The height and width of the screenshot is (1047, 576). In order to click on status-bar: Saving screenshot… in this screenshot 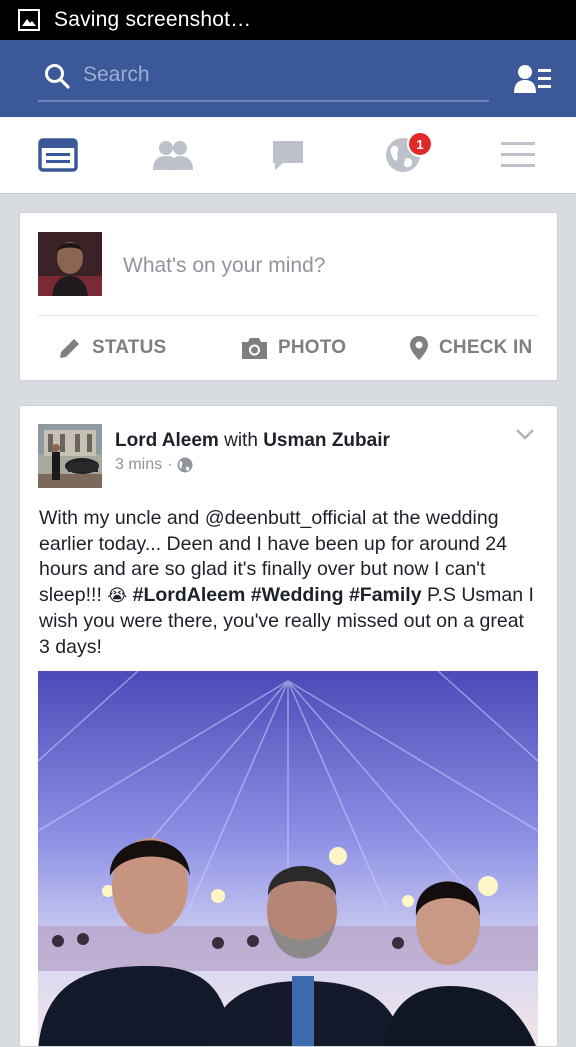, I will do `click(288, 20)`.